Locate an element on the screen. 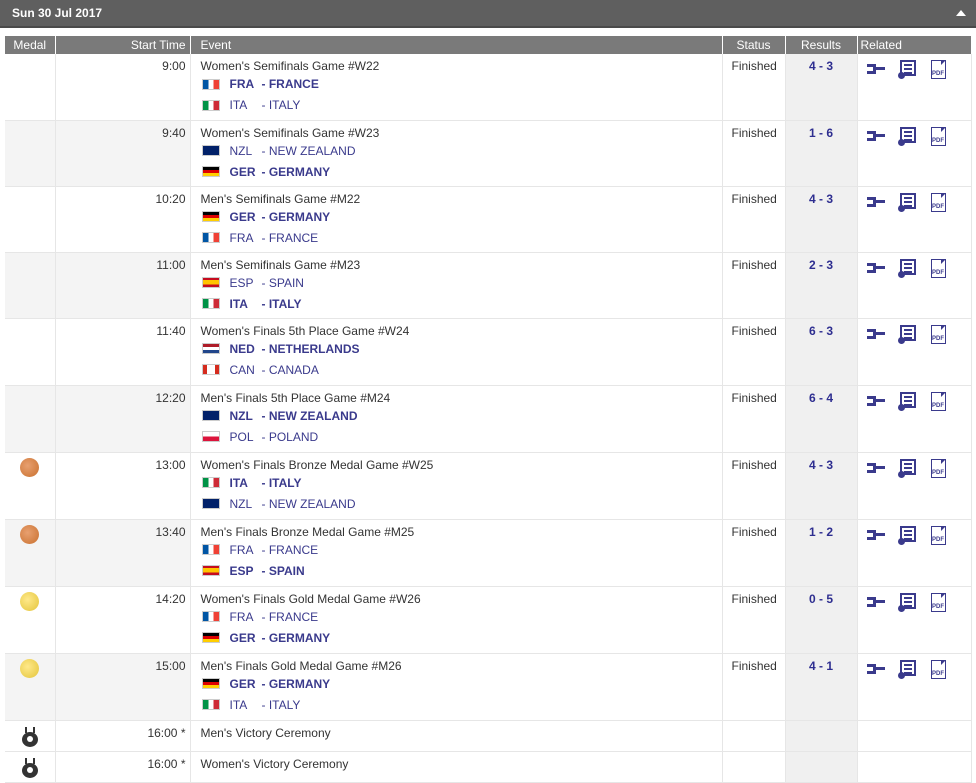  score-link: 6 - 4 is located at coordinates (821, 395).